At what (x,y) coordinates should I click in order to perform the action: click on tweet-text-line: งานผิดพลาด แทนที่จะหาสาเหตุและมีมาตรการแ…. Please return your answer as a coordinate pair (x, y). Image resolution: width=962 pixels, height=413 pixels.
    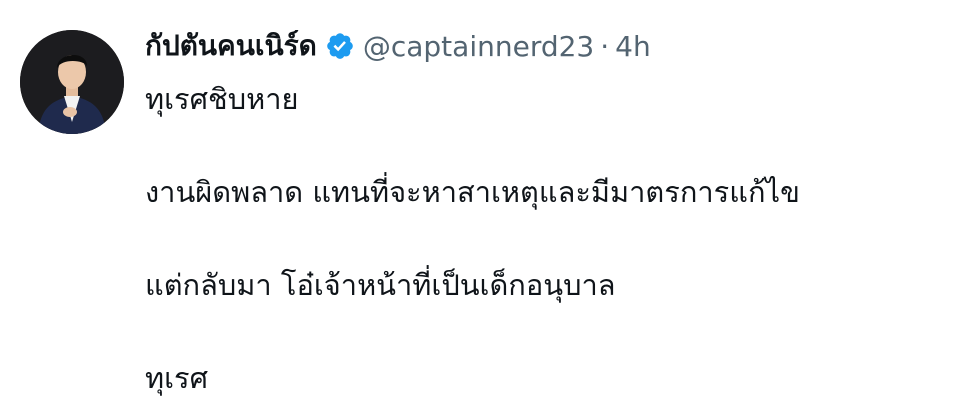
    Looking at the image, I should click on (472, 192).